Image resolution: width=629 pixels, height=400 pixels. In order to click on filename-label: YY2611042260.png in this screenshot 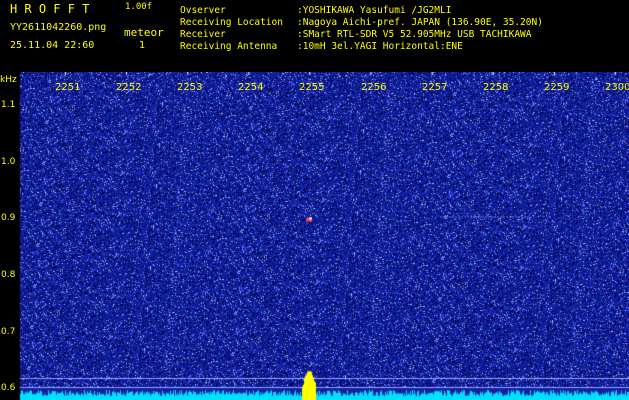, I will do `click(58, 27)`.